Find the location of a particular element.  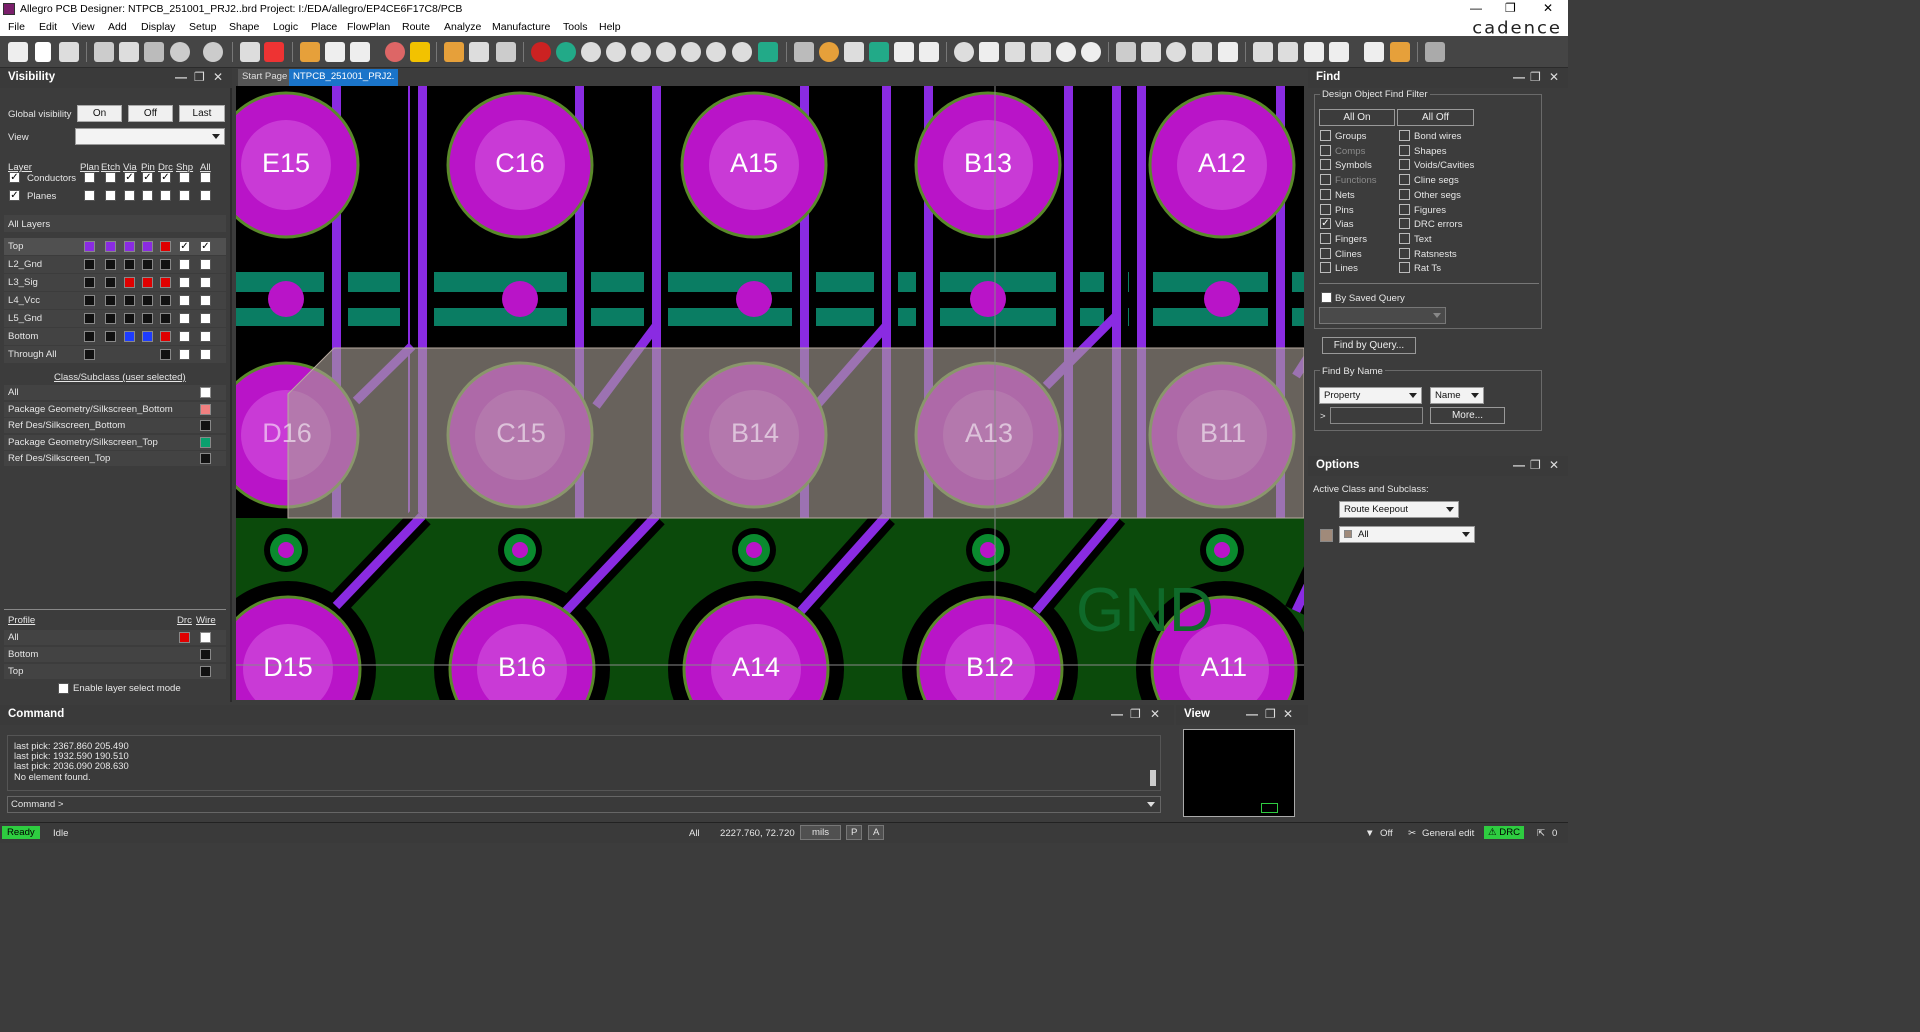

zoom-out-icon is located at coordinates (666, 52).